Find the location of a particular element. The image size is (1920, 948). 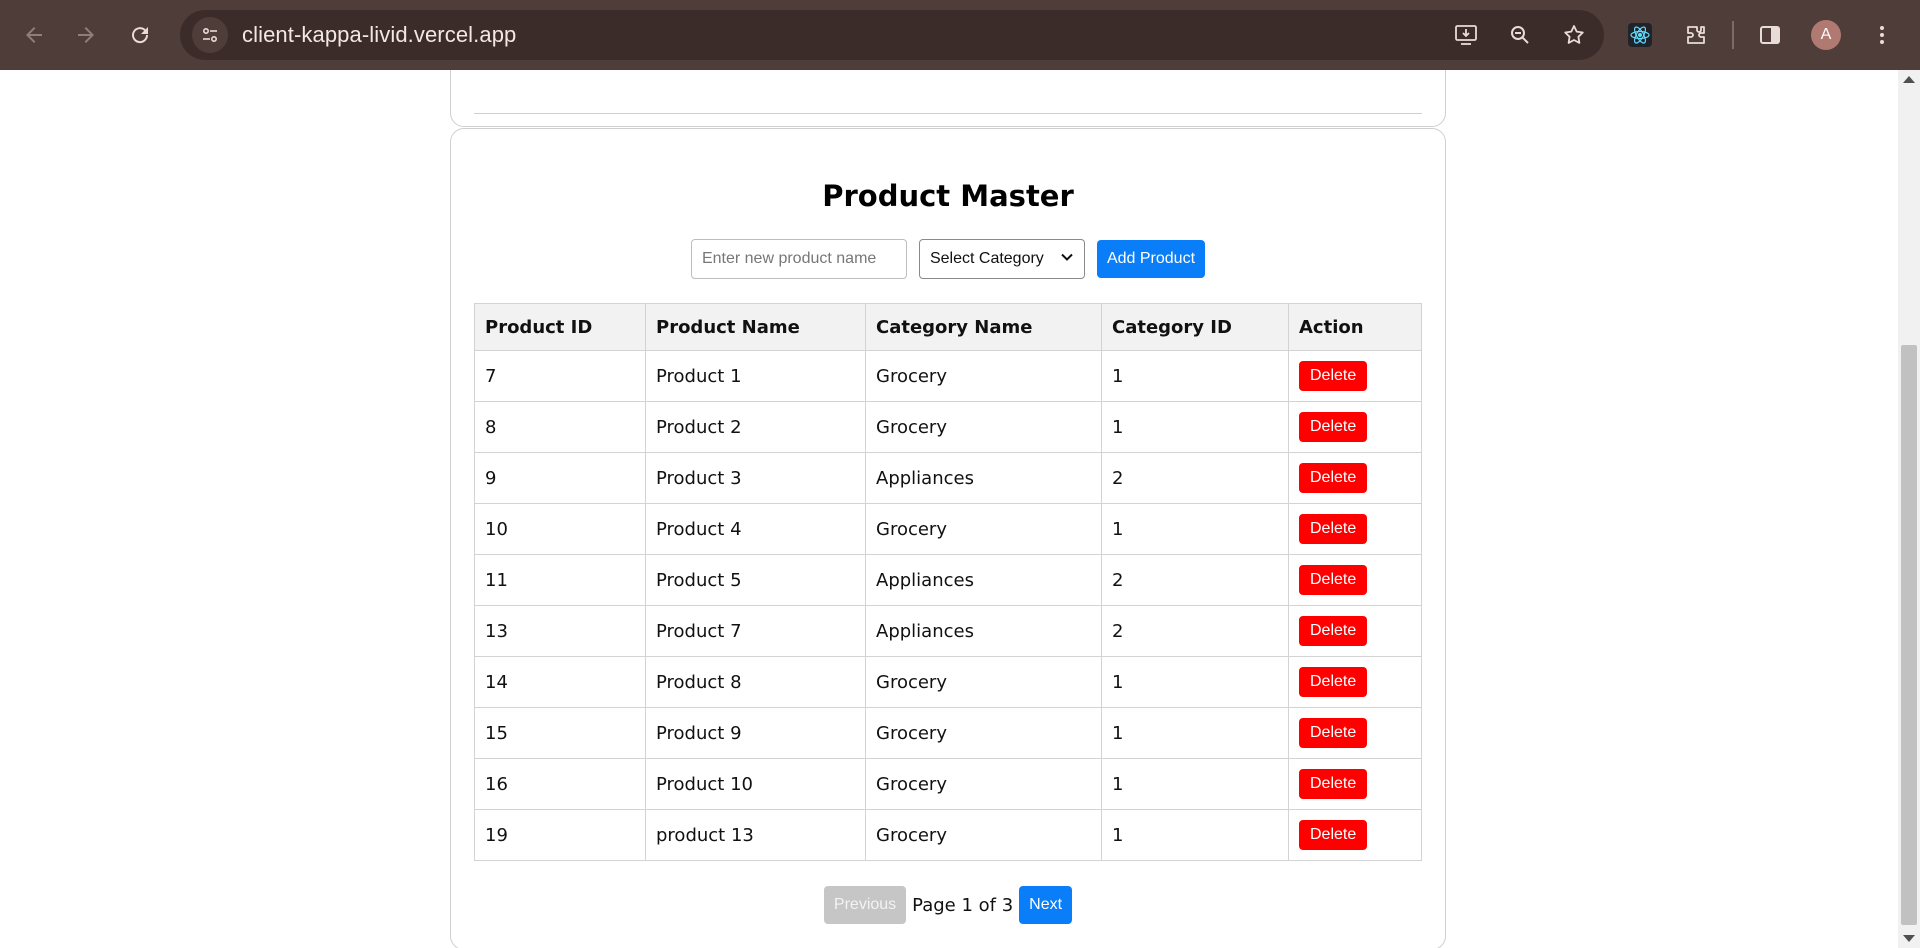

table-row: 9 Product 3 Appliances 2 Delete is located at coordinates (948, 478).